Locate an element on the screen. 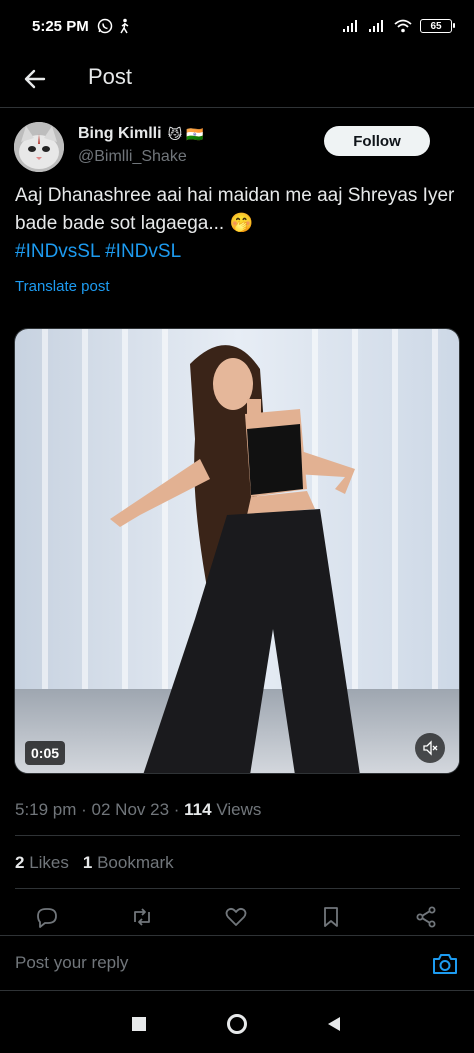 Image resolution: width=474 pixels, height=1053 pixels. author-handle: @Bimlli_Shake is located at coordinates (132, 157).